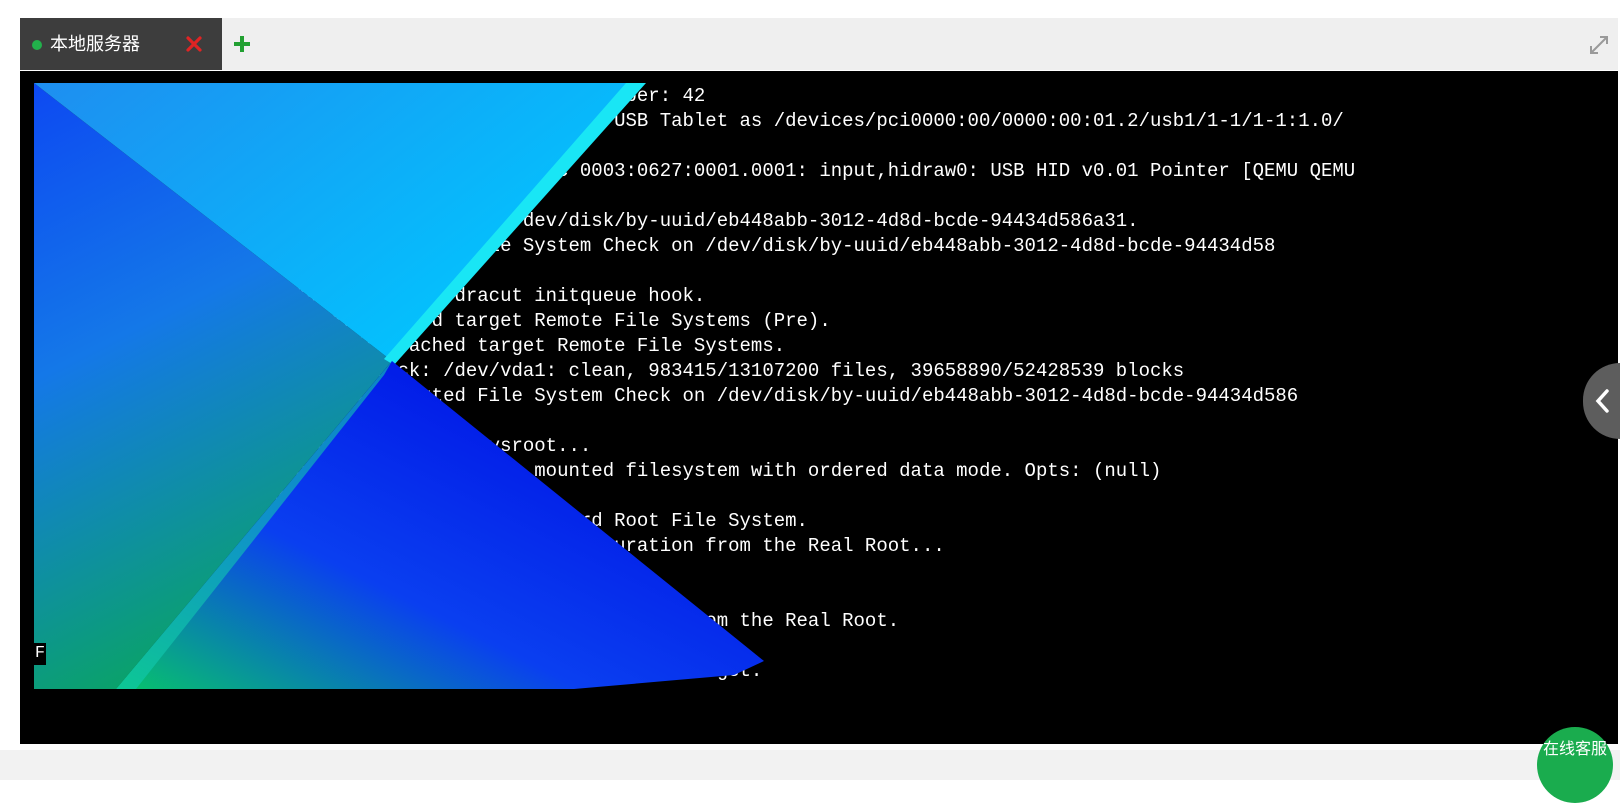  I want to click on expand-icon, so click(1599, 45).